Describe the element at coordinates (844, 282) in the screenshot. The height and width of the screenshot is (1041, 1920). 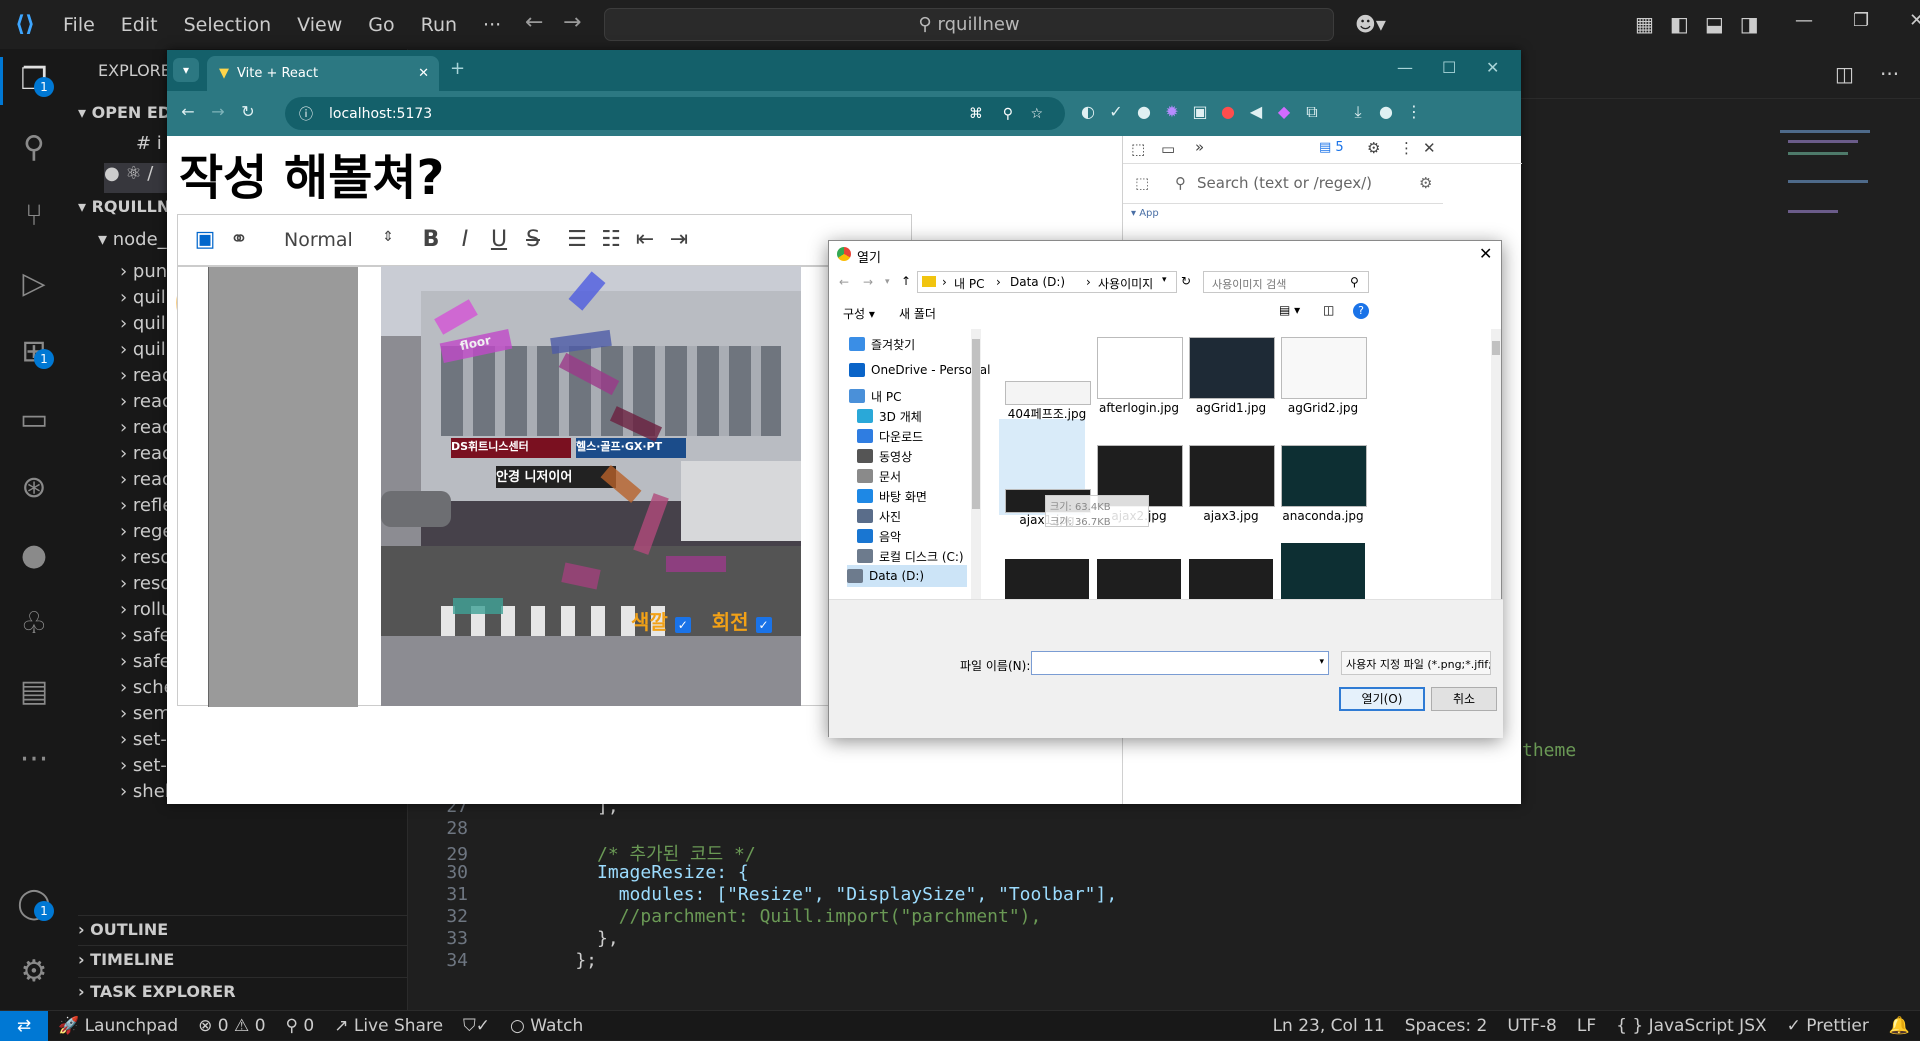
I see `dialog-back-icon: ←` at that location.